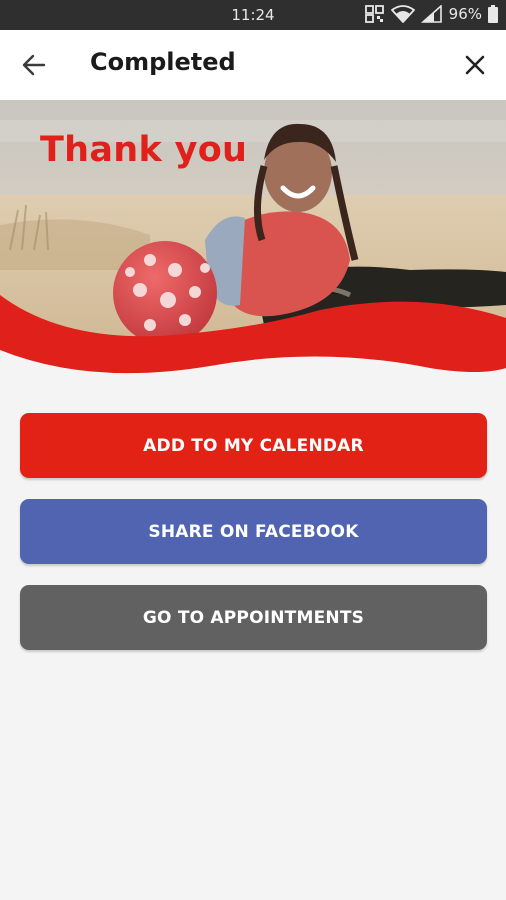 Image resolution: width=506 pixels, height=900 pixels. I want to click on status-icons: 96%, so click(431, 14).